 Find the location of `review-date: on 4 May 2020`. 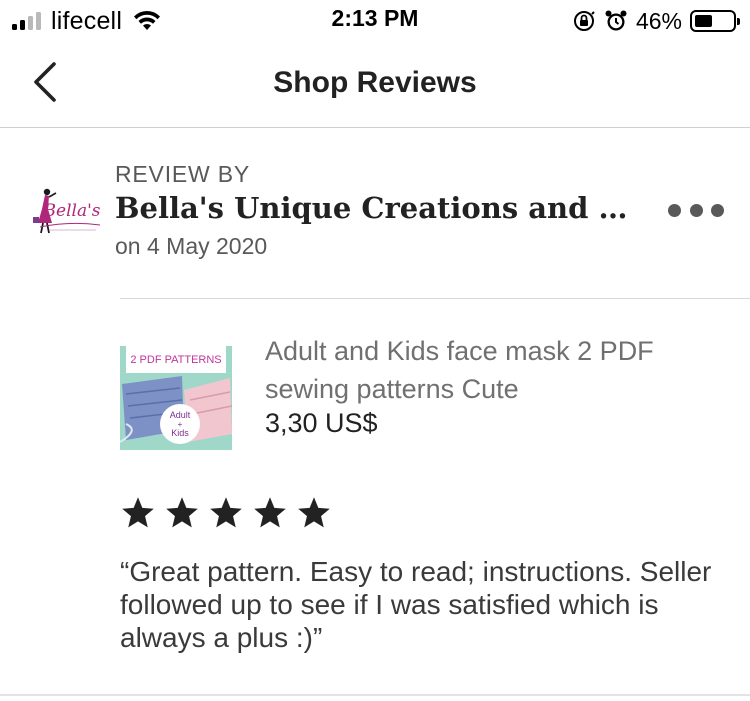

review-date: on 4 May 2020 is located at coordinates (191, 246).